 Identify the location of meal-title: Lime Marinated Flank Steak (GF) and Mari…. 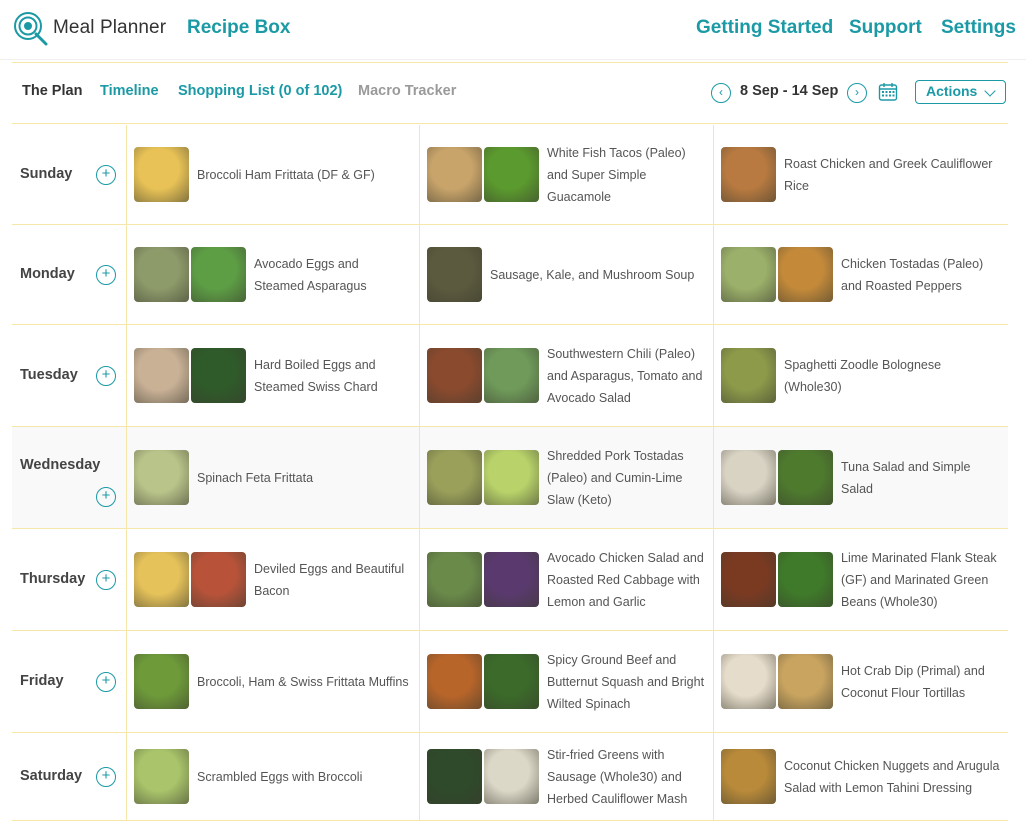
(924, 580).